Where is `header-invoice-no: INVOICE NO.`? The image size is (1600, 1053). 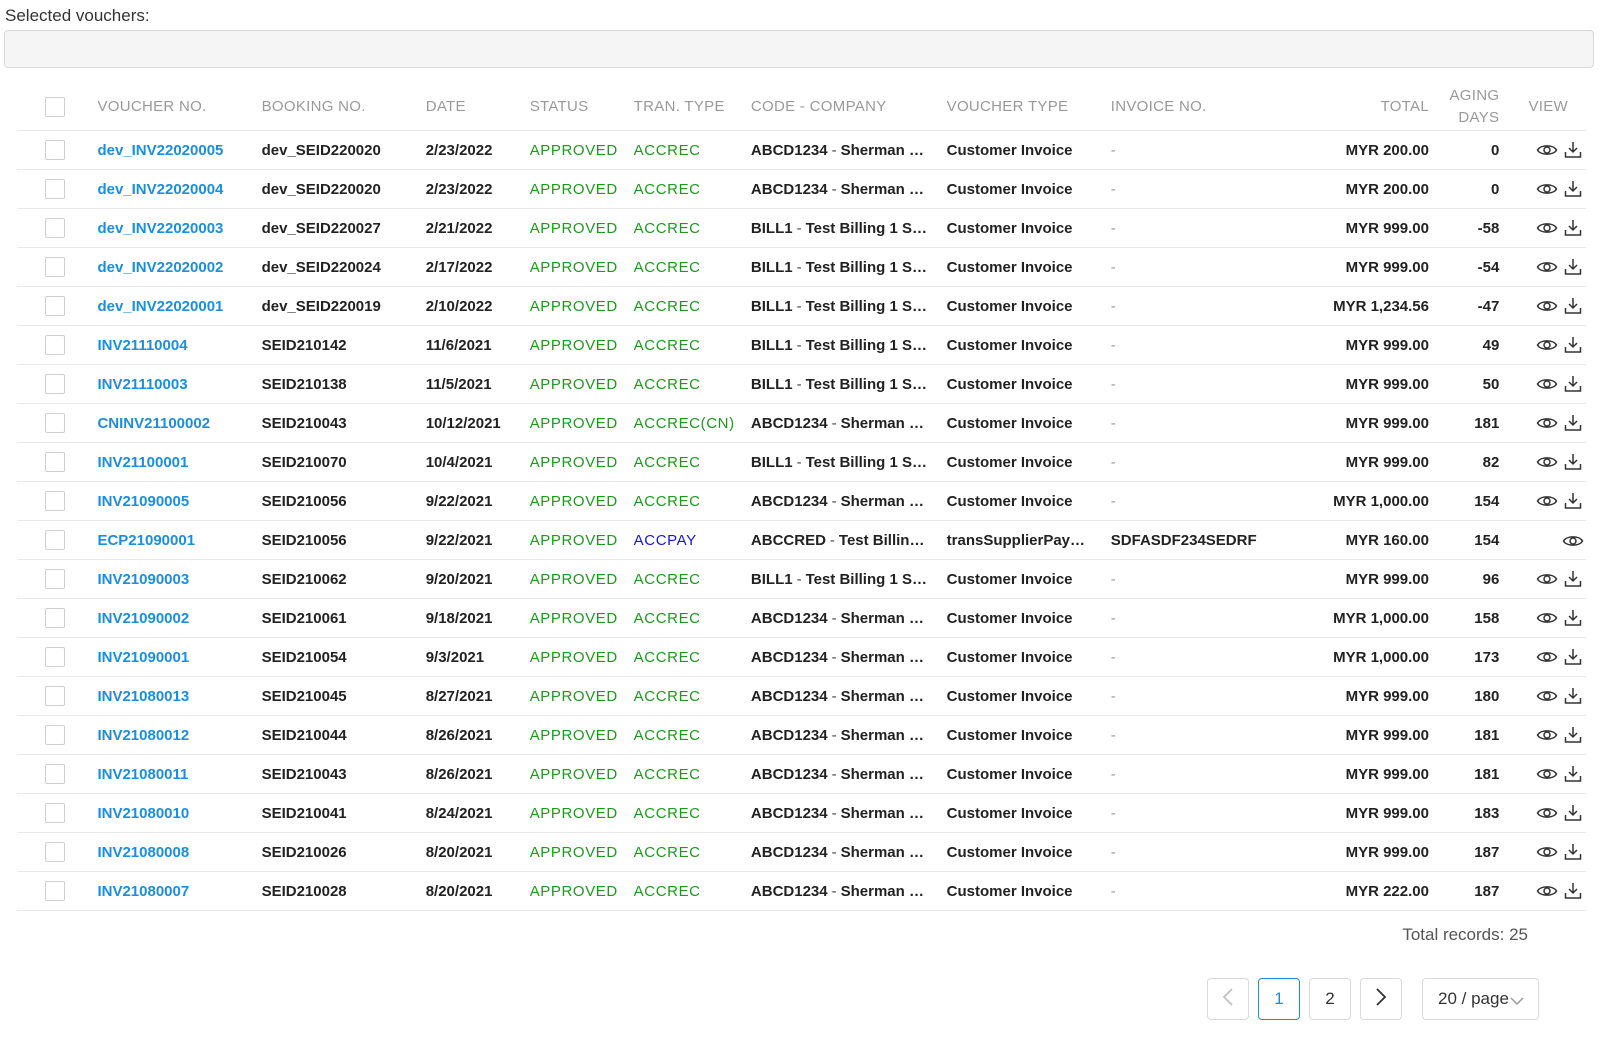
header-invoice-no: INVOICE NO. is located at coordinates (1188, 107).